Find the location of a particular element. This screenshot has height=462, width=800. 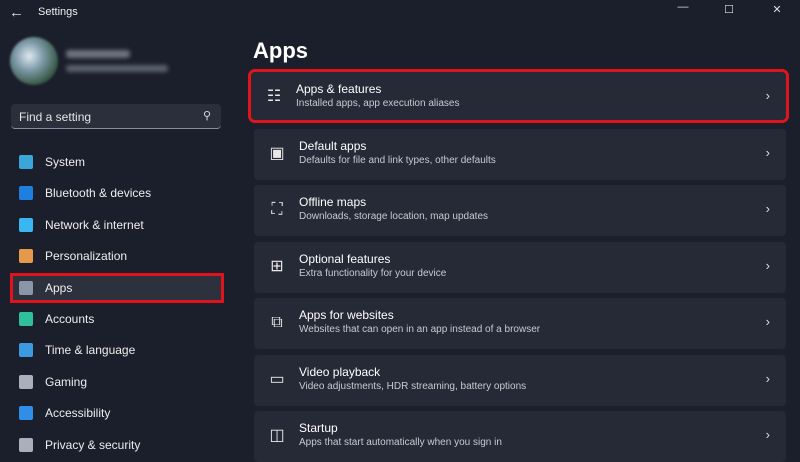

card-title: Apps for websites is located at coordinates (346, 315).